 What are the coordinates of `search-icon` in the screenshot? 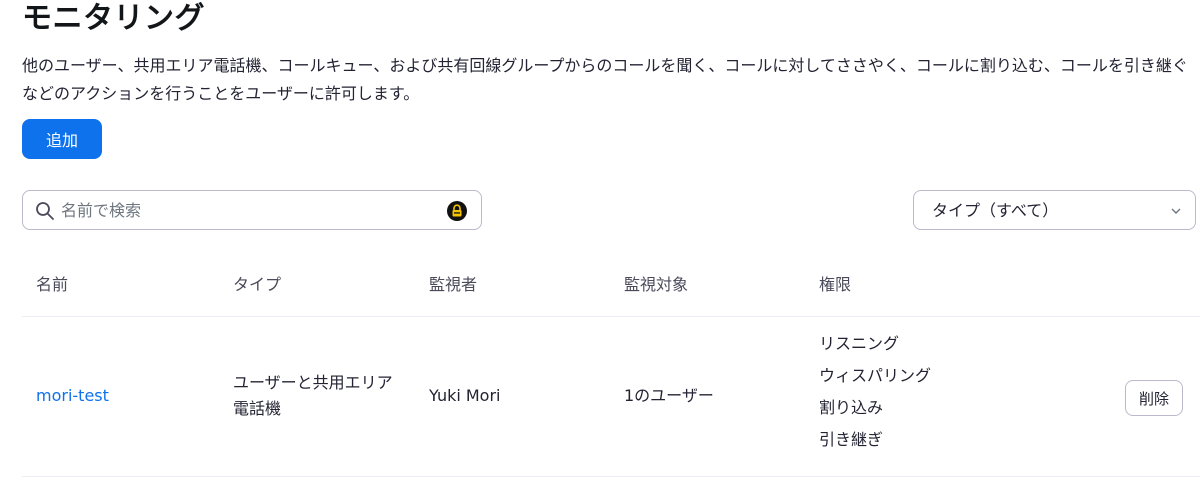 It's located at (45, 211).